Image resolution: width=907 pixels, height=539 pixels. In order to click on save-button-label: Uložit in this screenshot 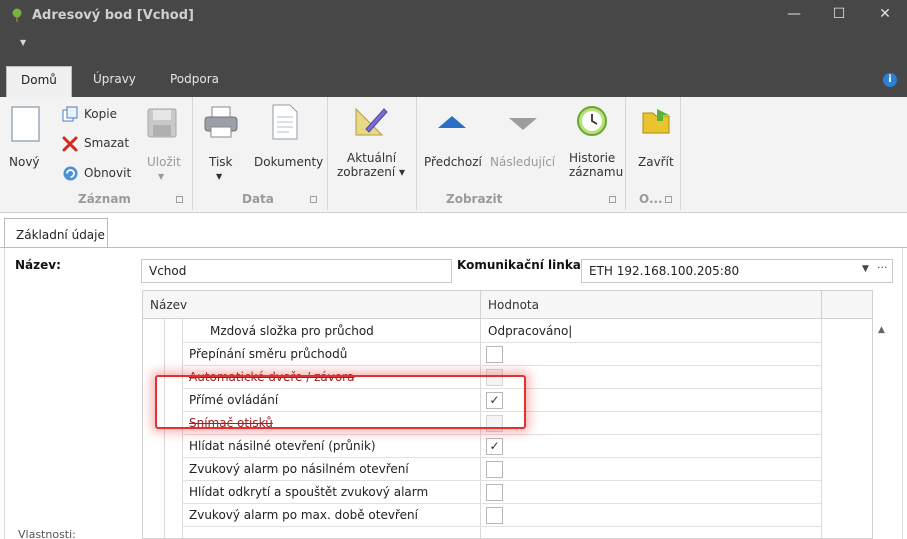, I will do `click(164, 162)`.